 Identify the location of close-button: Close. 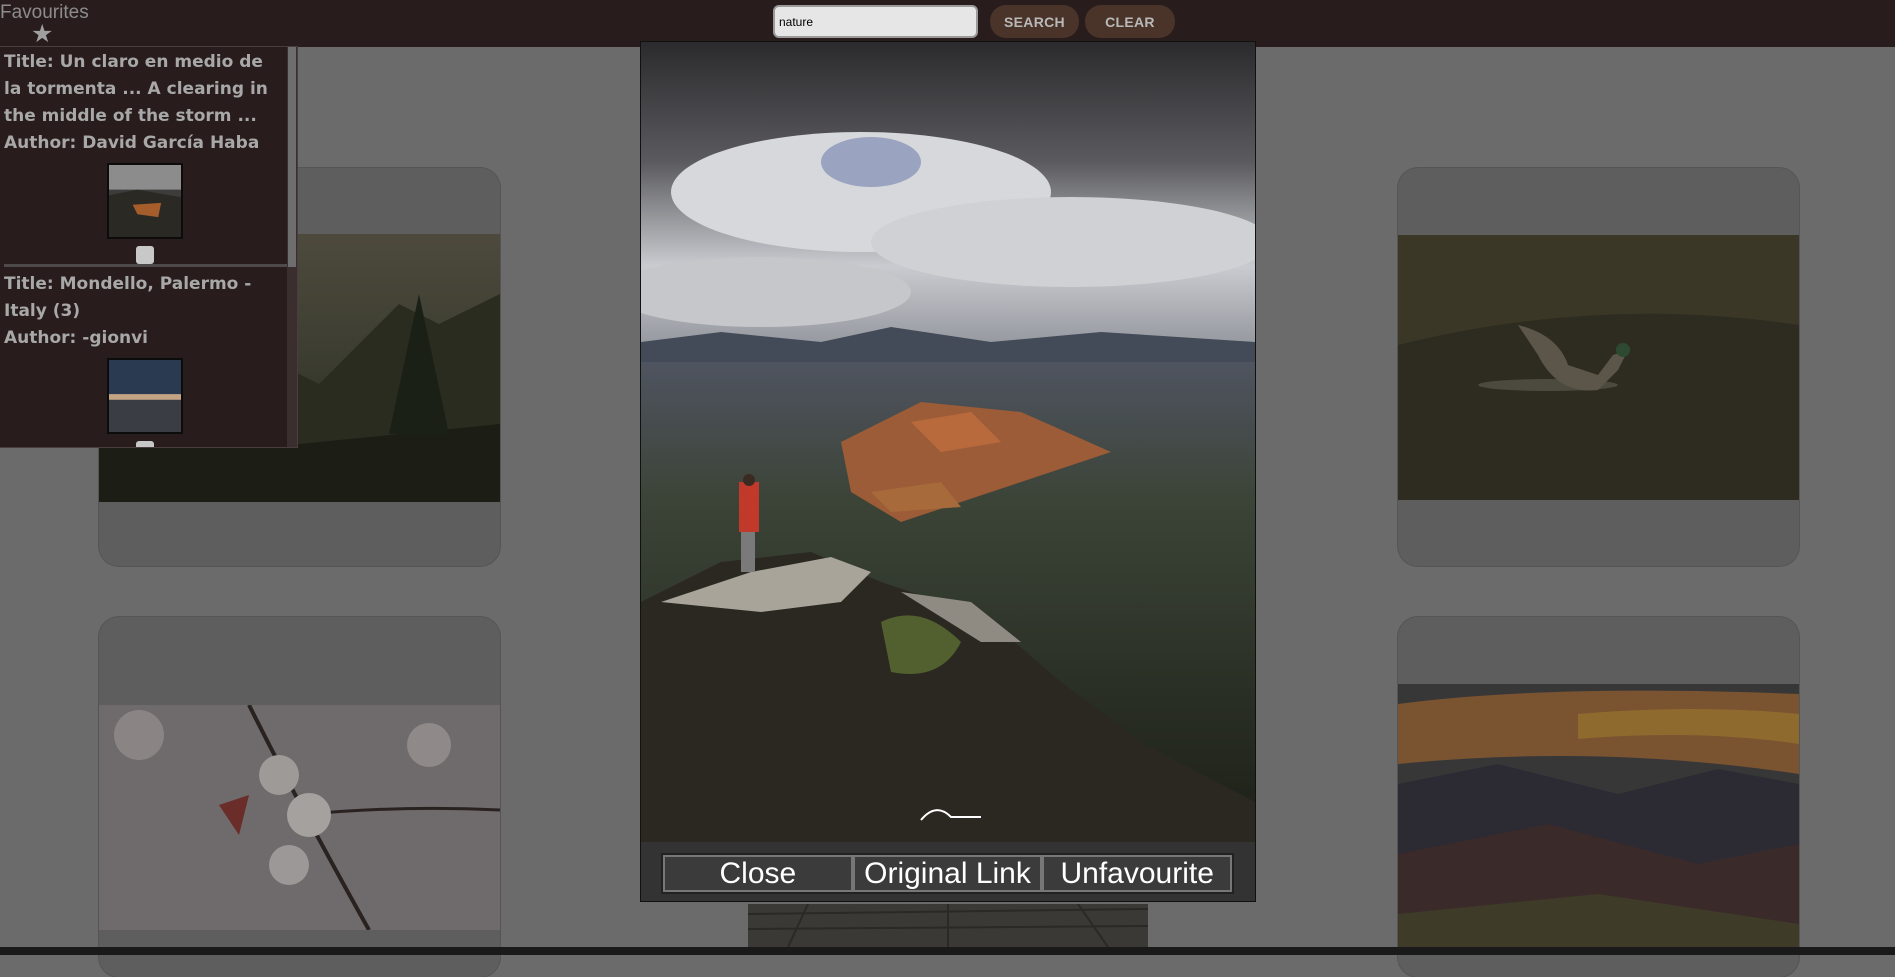
(758, 873).